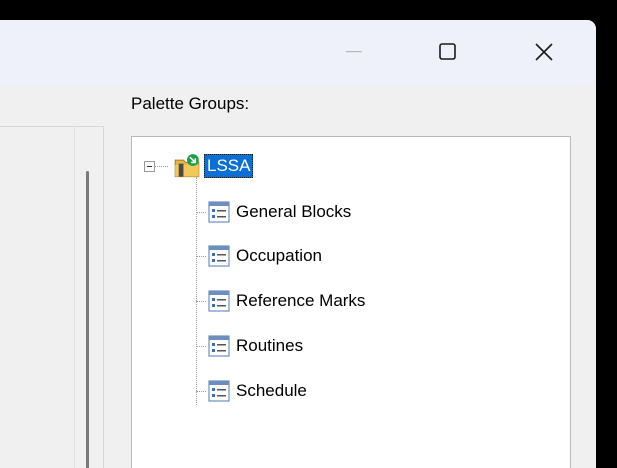  I want to click on tree-item-occupation: Occupation, so click(265, 256).